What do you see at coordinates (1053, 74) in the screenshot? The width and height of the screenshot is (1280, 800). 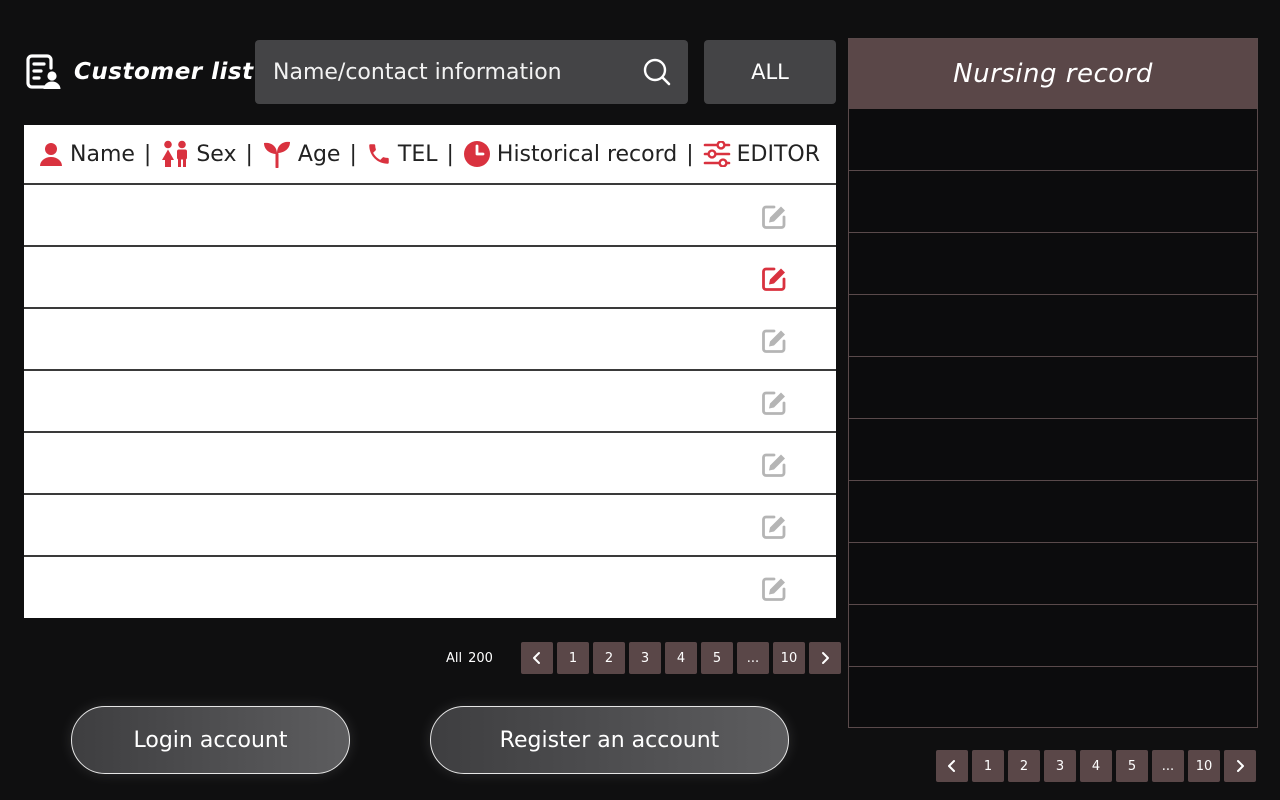 I see `nursing-record-title: Nursing record` at bounding box center [1053, 74].